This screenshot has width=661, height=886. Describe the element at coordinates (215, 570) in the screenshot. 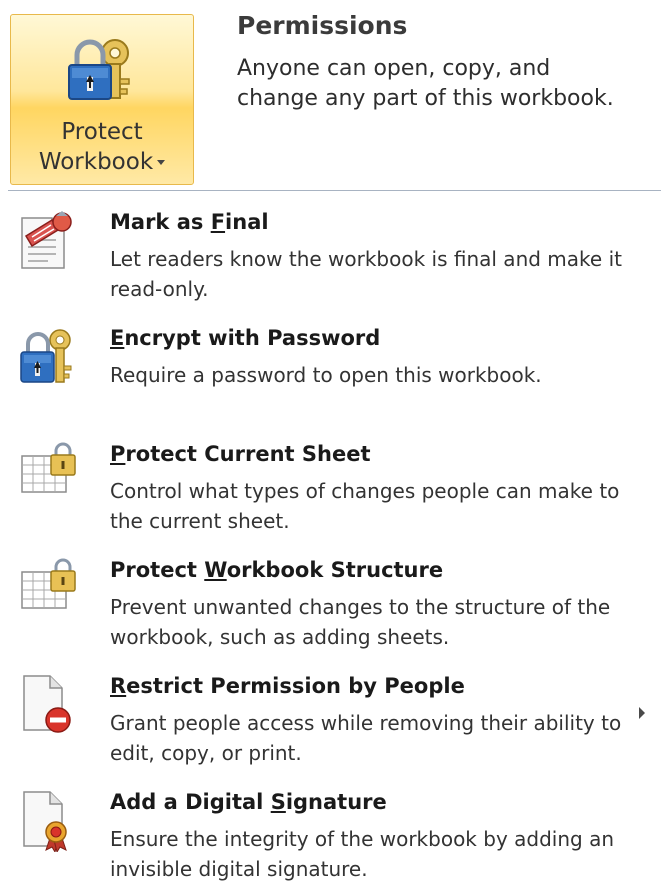

I see `accelerator-key: W` at that location.